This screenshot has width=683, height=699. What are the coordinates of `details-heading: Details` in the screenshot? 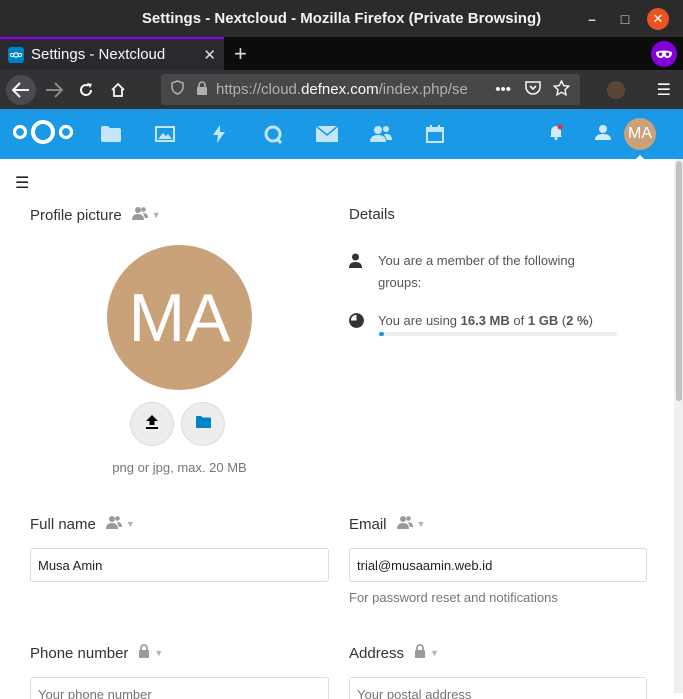 It's located at (372, 214).